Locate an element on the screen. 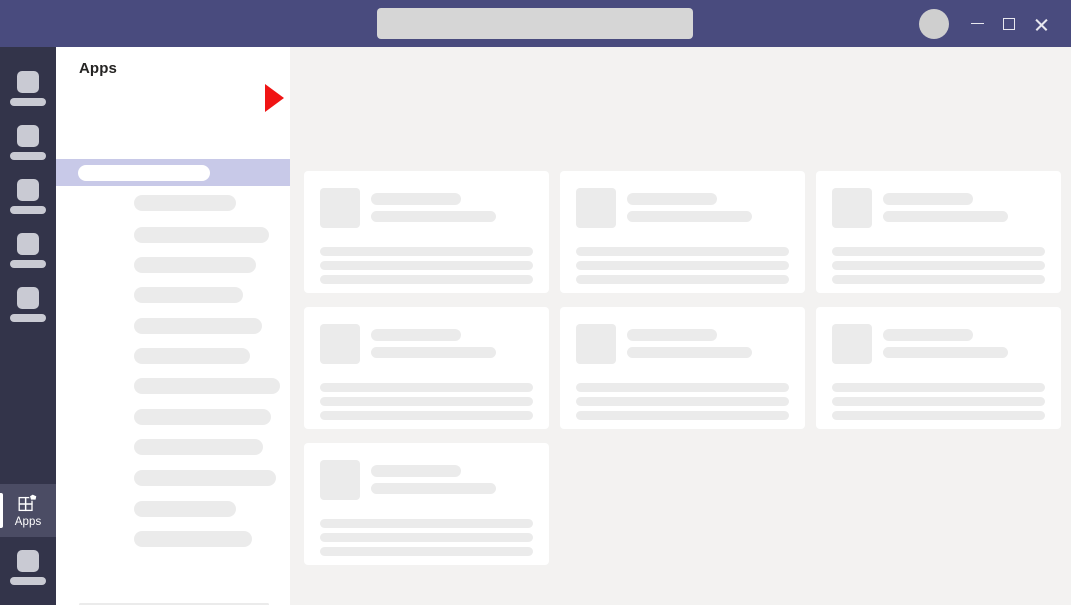 The width and height of the screenshot is (1071, 605). rail-item-label: Apps is located at coordinates (28, 521).